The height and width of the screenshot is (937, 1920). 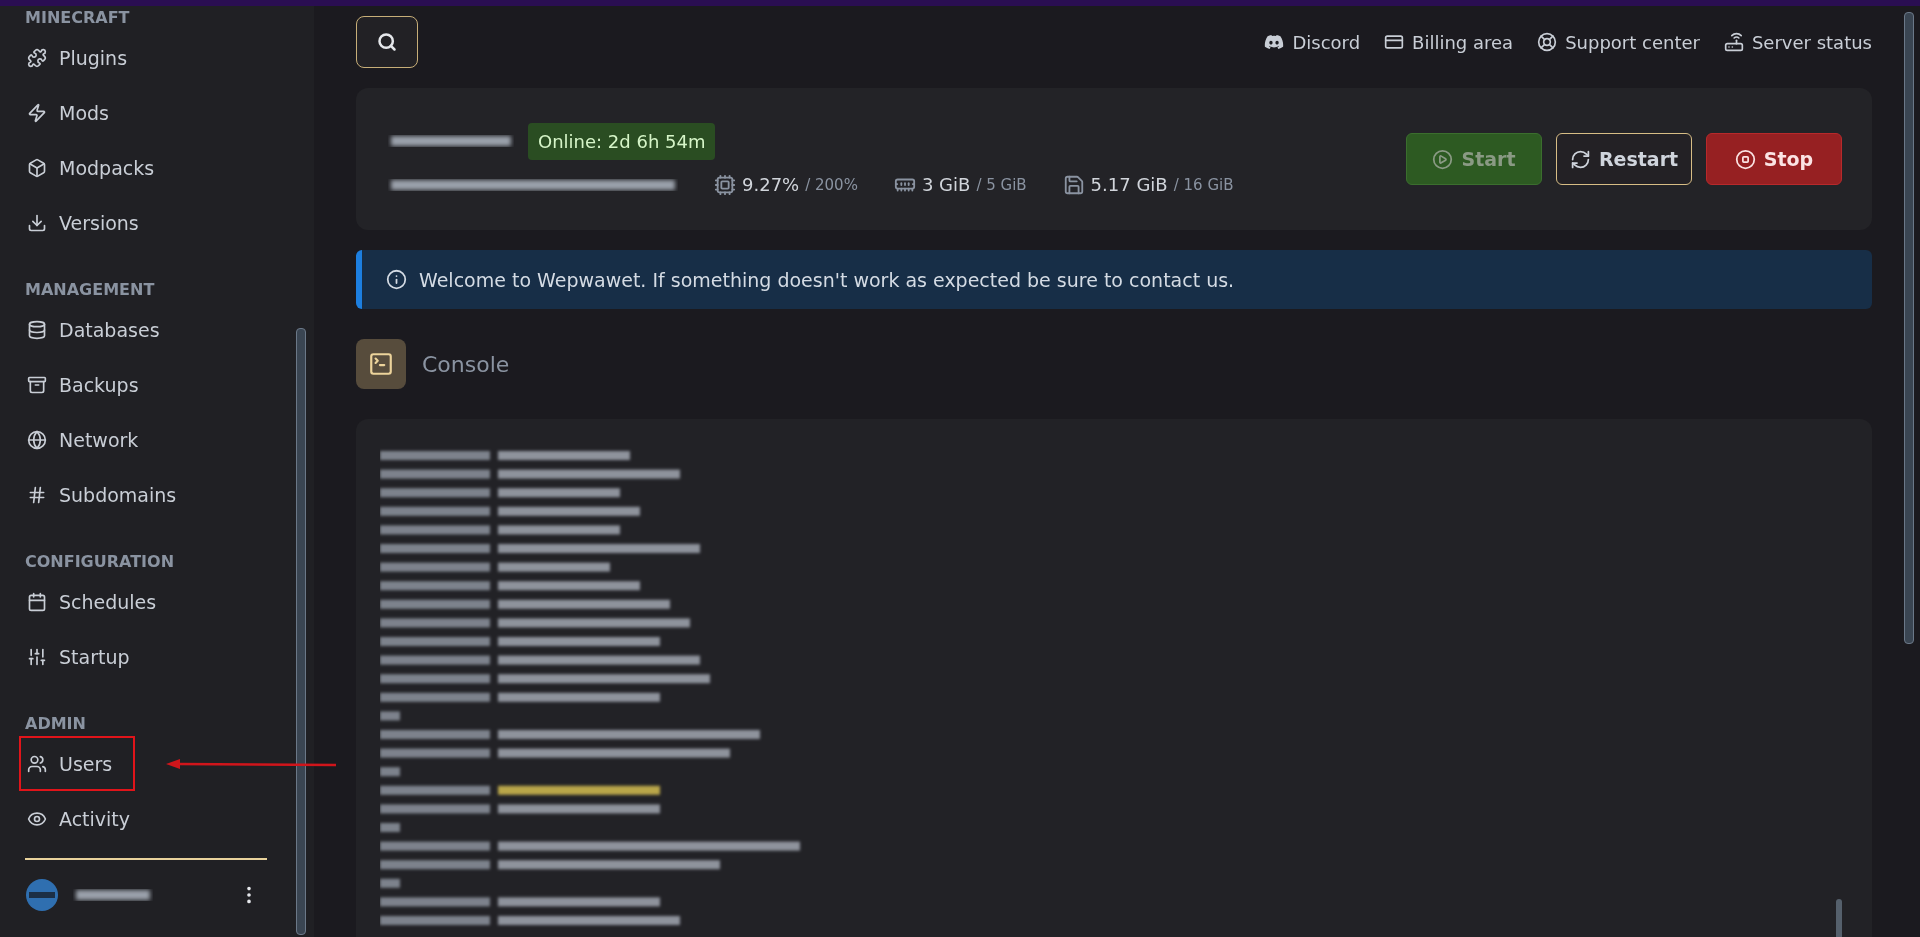 What do you see at coordinates (37, 601) in the screenshot?
I see `calendar-icon` at bounding box center [37, 601].